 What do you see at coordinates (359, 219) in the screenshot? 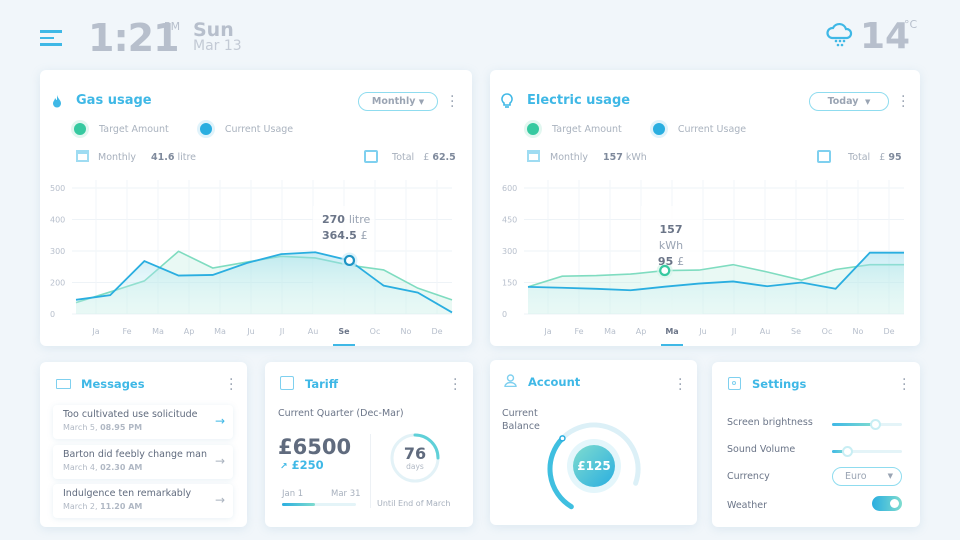
I see `gas-tooltip-litre-unit: litre` at bounding box center [359, 219].